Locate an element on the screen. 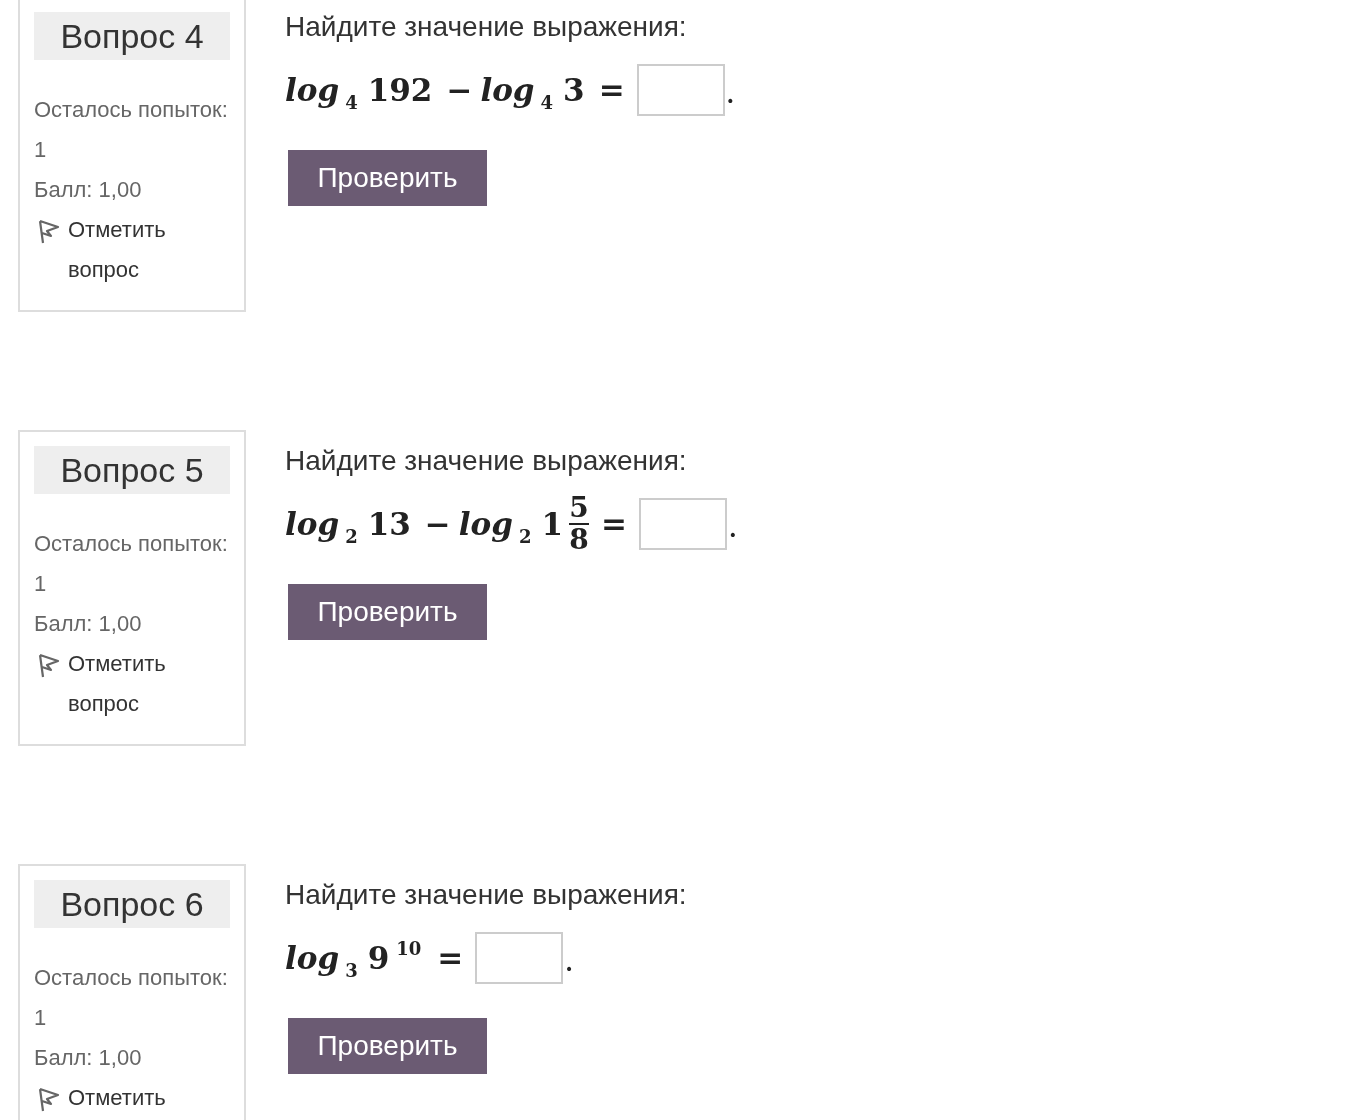 The height and width of the screenshot is (1120, 1362). fraction-denominator: 8 is located at coordinates (579, 540).